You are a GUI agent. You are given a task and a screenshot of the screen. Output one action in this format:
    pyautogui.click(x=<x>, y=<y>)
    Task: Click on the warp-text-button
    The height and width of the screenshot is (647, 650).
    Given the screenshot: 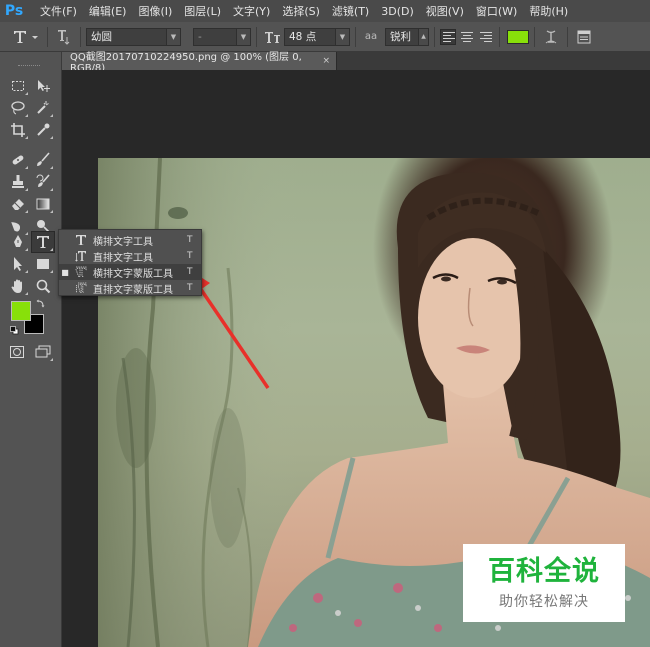 What is the action you would take?
    pyautogui.click(x=551, y=37)
    